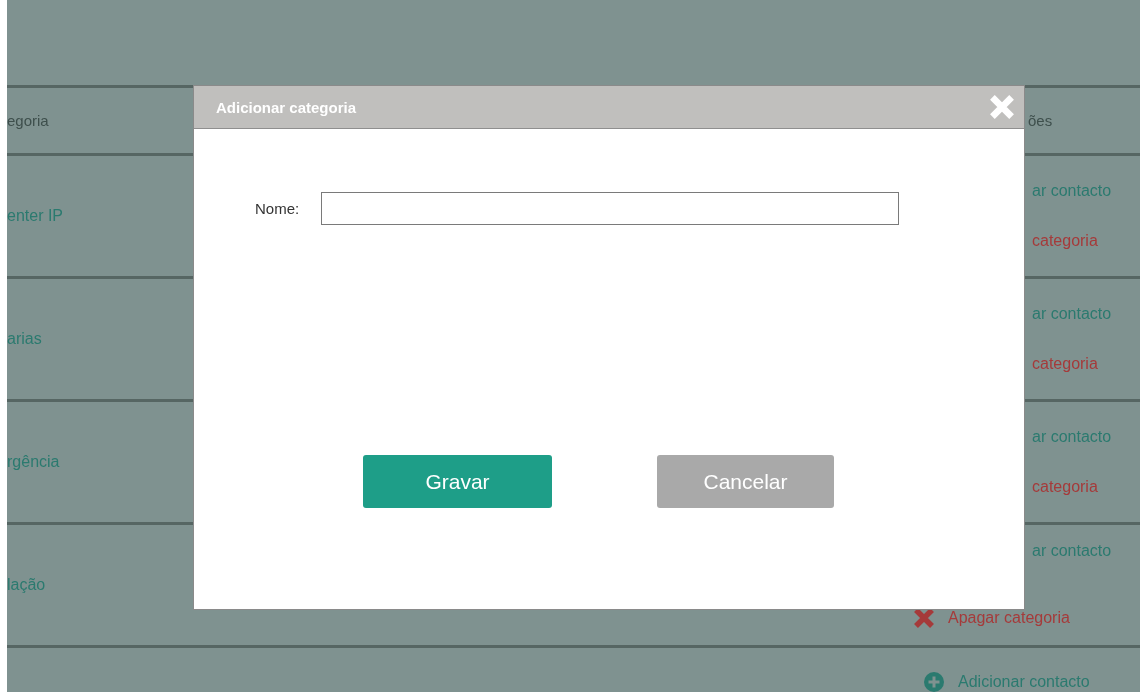 The width and height of the screenshot is (1140, 692). I want to click on category-name: enter IP, so click(35, 216).